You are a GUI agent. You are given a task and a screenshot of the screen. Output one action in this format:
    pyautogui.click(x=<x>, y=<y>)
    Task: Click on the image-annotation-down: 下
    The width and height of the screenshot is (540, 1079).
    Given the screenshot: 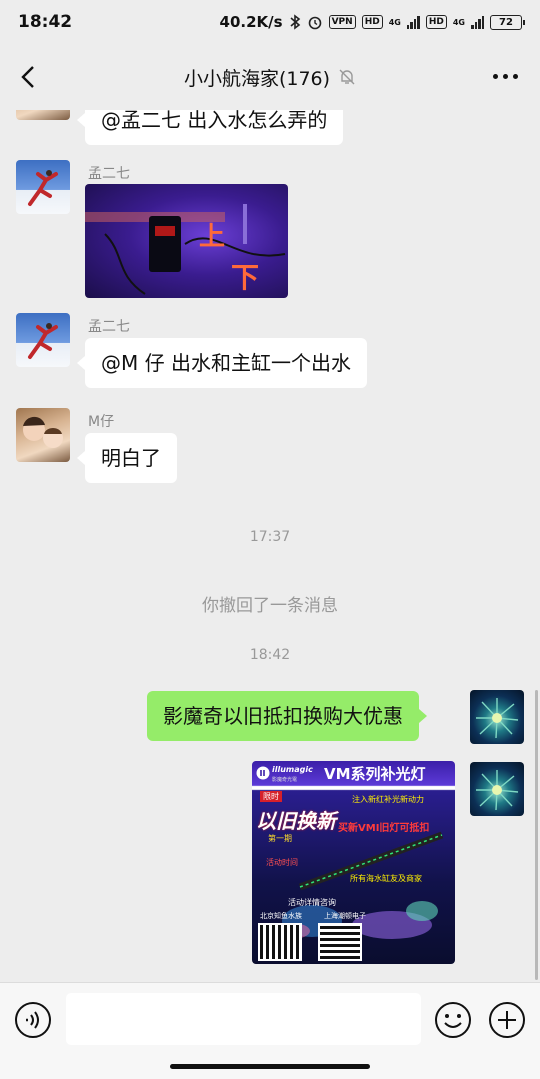 What is the action you would take?
    pyautogui.click(x=245, y=277)
    